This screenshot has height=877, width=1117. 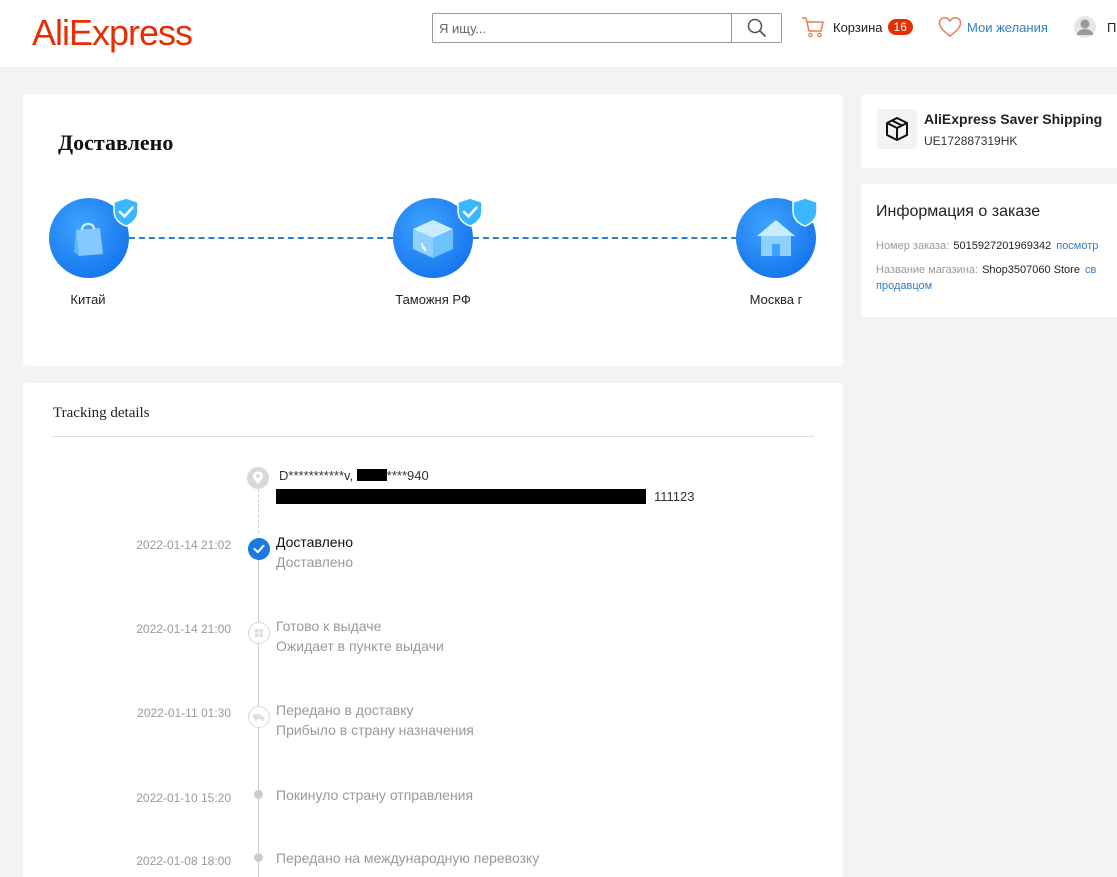 I want to click on event-date: 2022-01-08 18:00, so click(x=183, y=861).